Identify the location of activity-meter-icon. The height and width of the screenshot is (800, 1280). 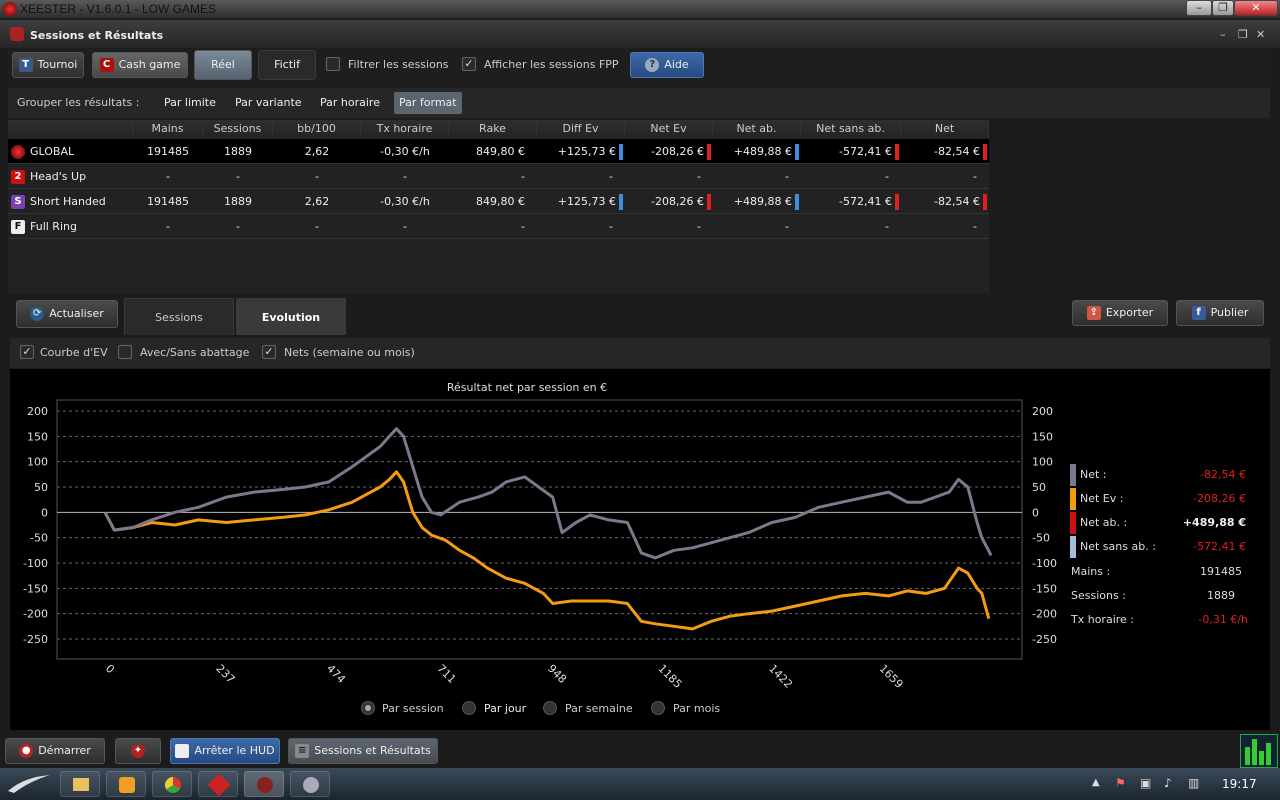
(1259, 751).